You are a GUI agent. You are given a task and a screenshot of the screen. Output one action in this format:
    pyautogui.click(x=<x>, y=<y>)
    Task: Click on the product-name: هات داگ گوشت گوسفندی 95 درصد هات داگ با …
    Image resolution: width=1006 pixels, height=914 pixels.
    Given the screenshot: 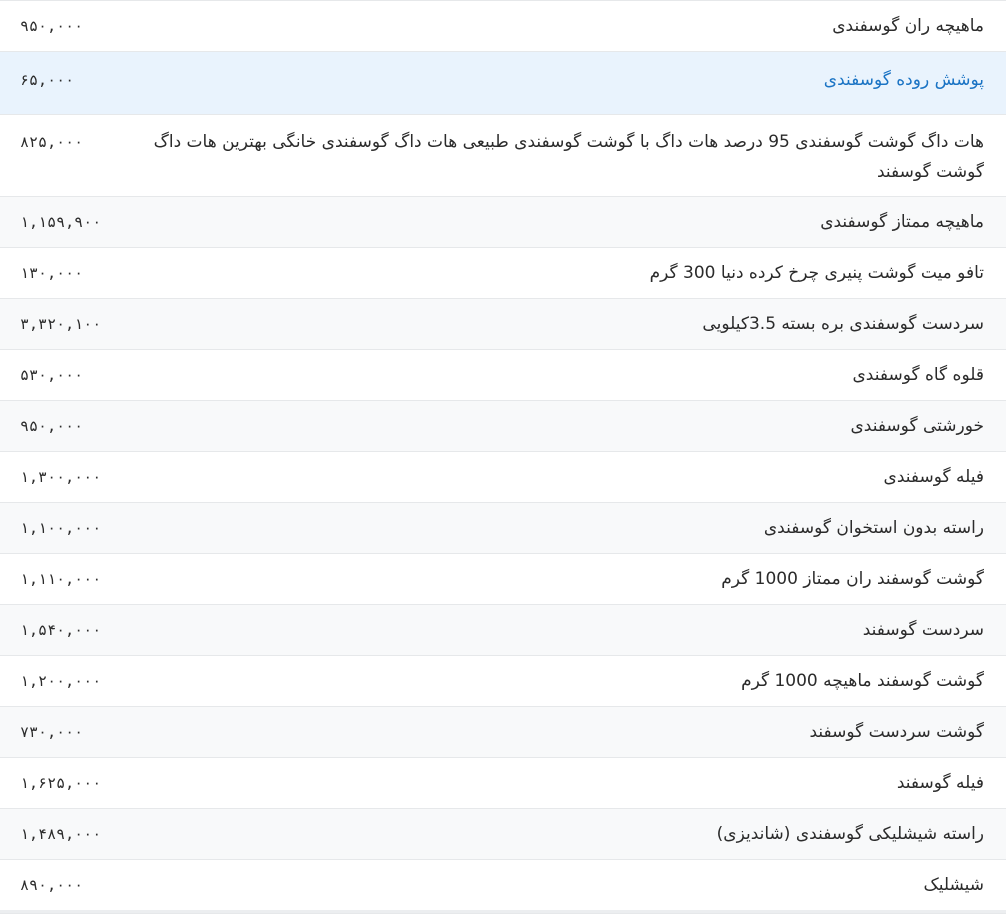 What is the action you would take?
    pyautogui.click(x=568, y=157)
    